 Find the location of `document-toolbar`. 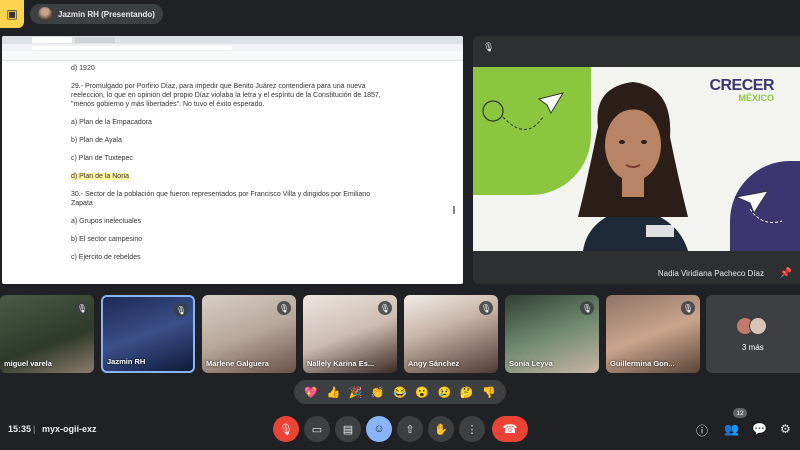

document-toolbar is located at coordinates (232, 56).